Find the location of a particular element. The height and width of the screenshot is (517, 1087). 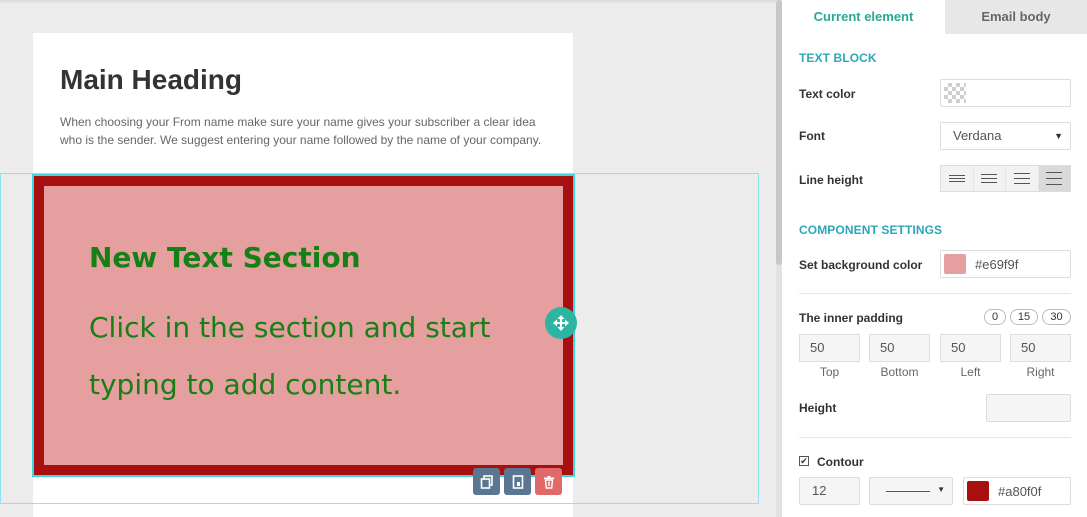

solid-line-icon is located at coordinates (908, 491).